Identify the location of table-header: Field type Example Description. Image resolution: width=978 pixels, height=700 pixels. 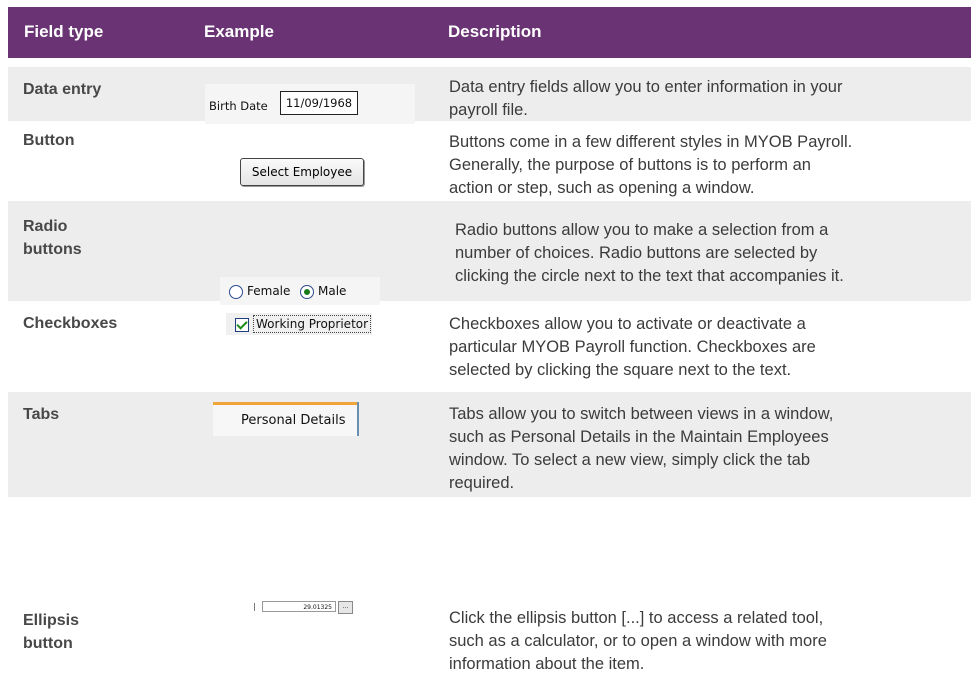
(489, 32).